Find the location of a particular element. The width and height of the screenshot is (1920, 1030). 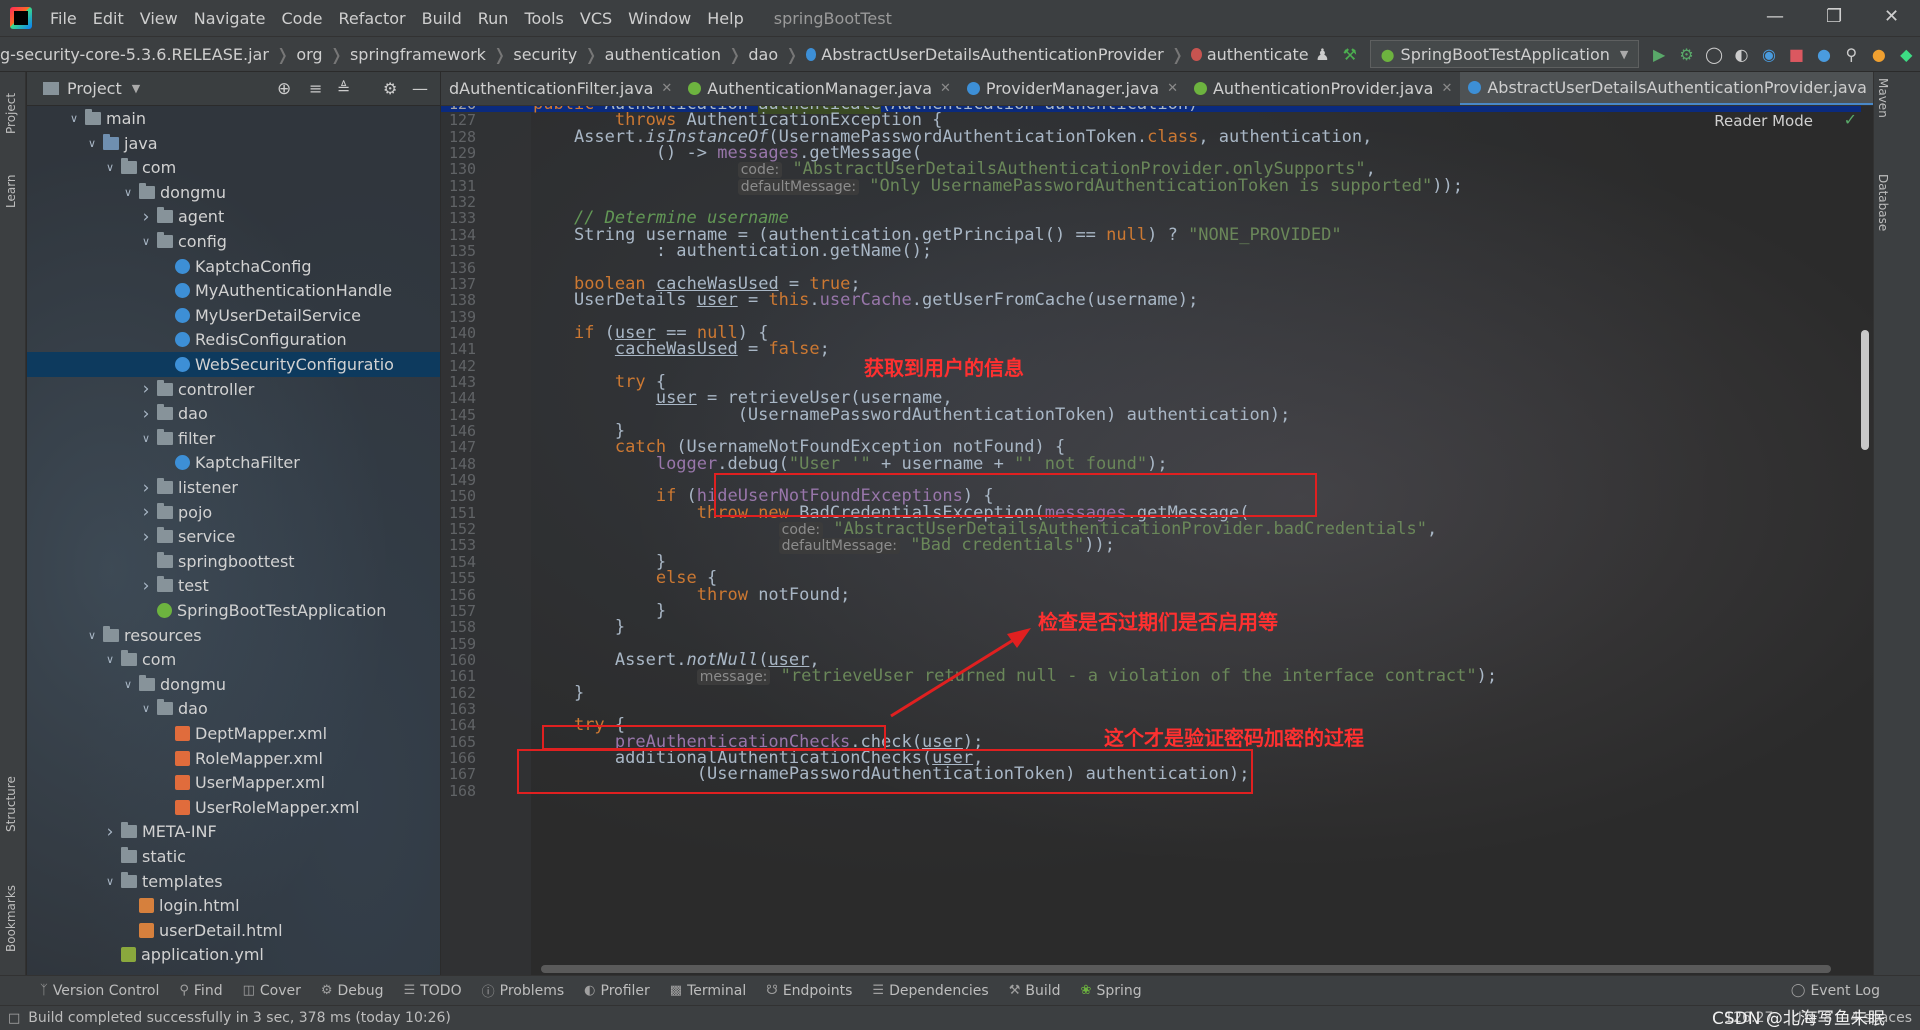

profiler-icon: ◐ is located at coordinates (1741, 54).